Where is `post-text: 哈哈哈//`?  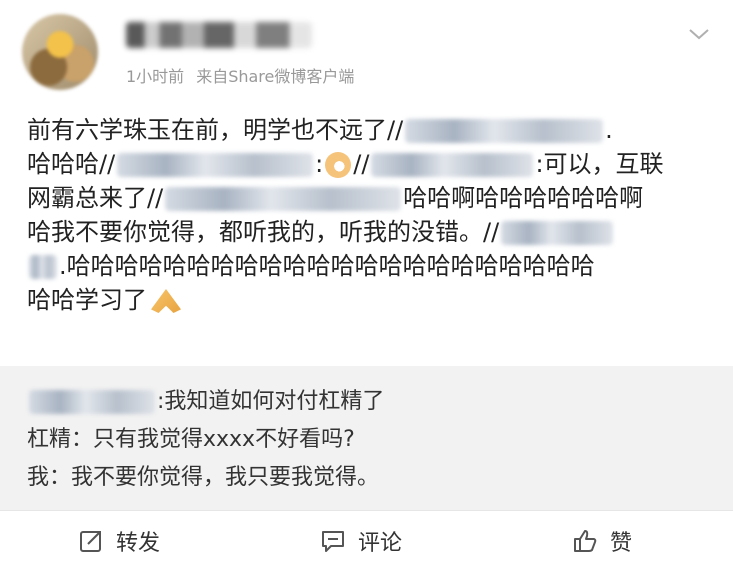
post-text: 哈哈哈// is located at coordinates (71, 164).